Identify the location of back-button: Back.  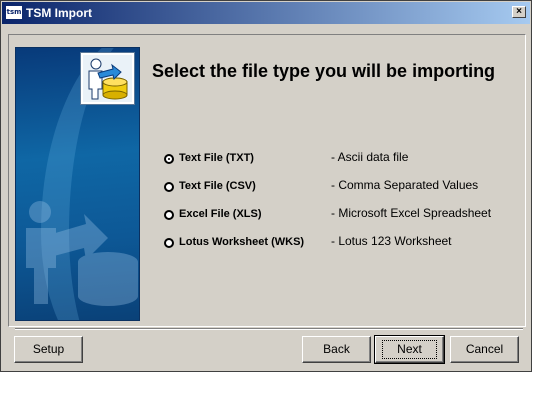
(336, 349).